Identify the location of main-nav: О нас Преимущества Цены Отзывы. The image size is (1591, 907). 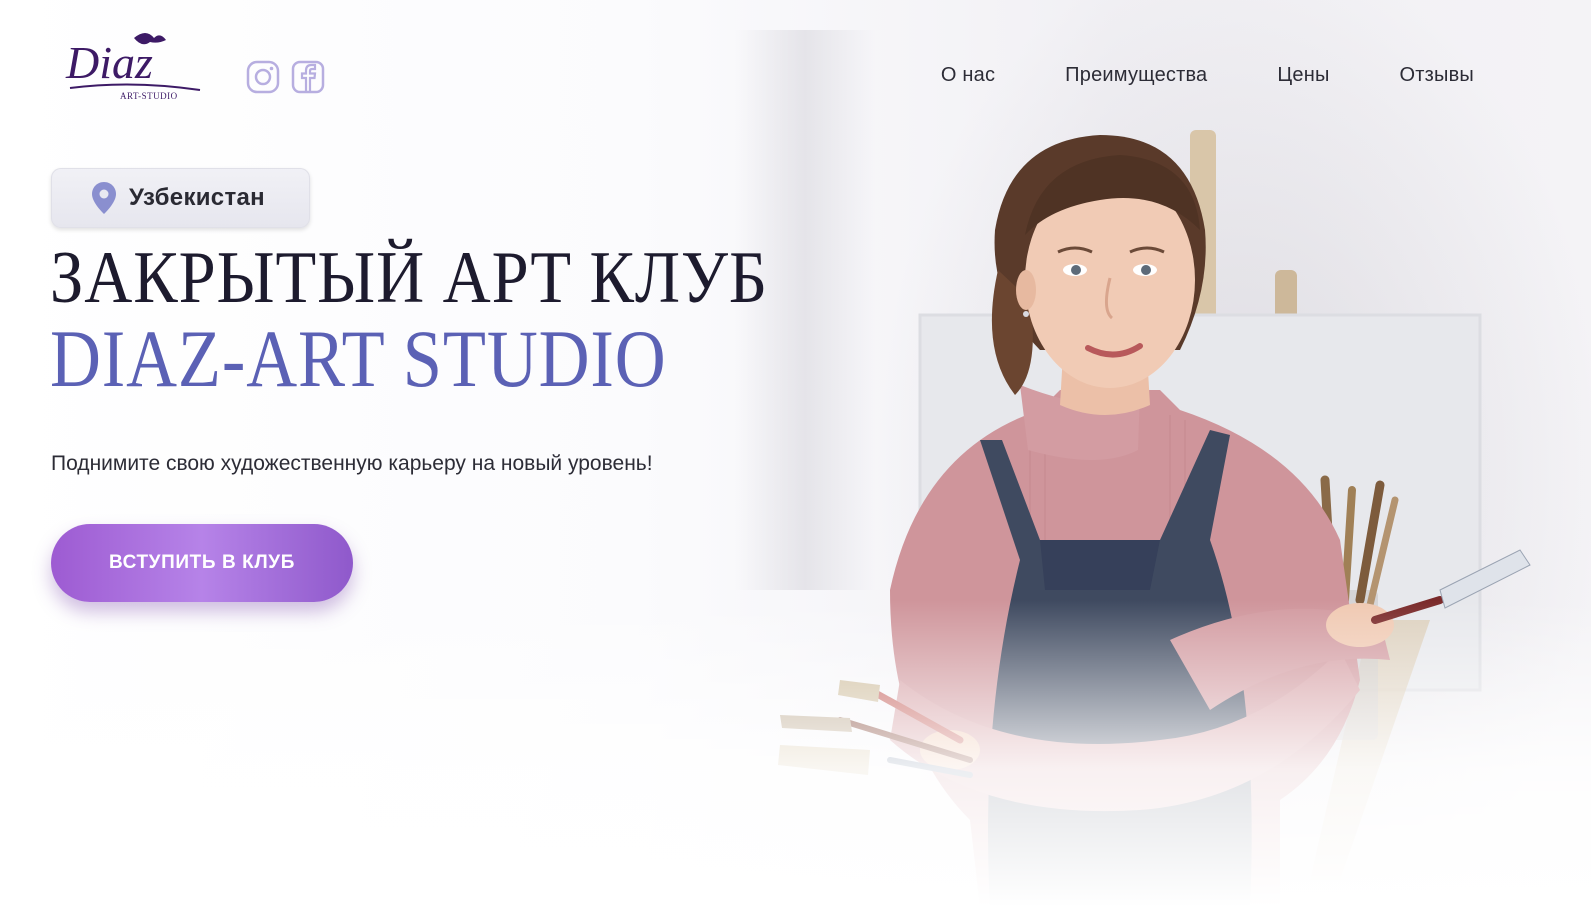
(1207, 75).